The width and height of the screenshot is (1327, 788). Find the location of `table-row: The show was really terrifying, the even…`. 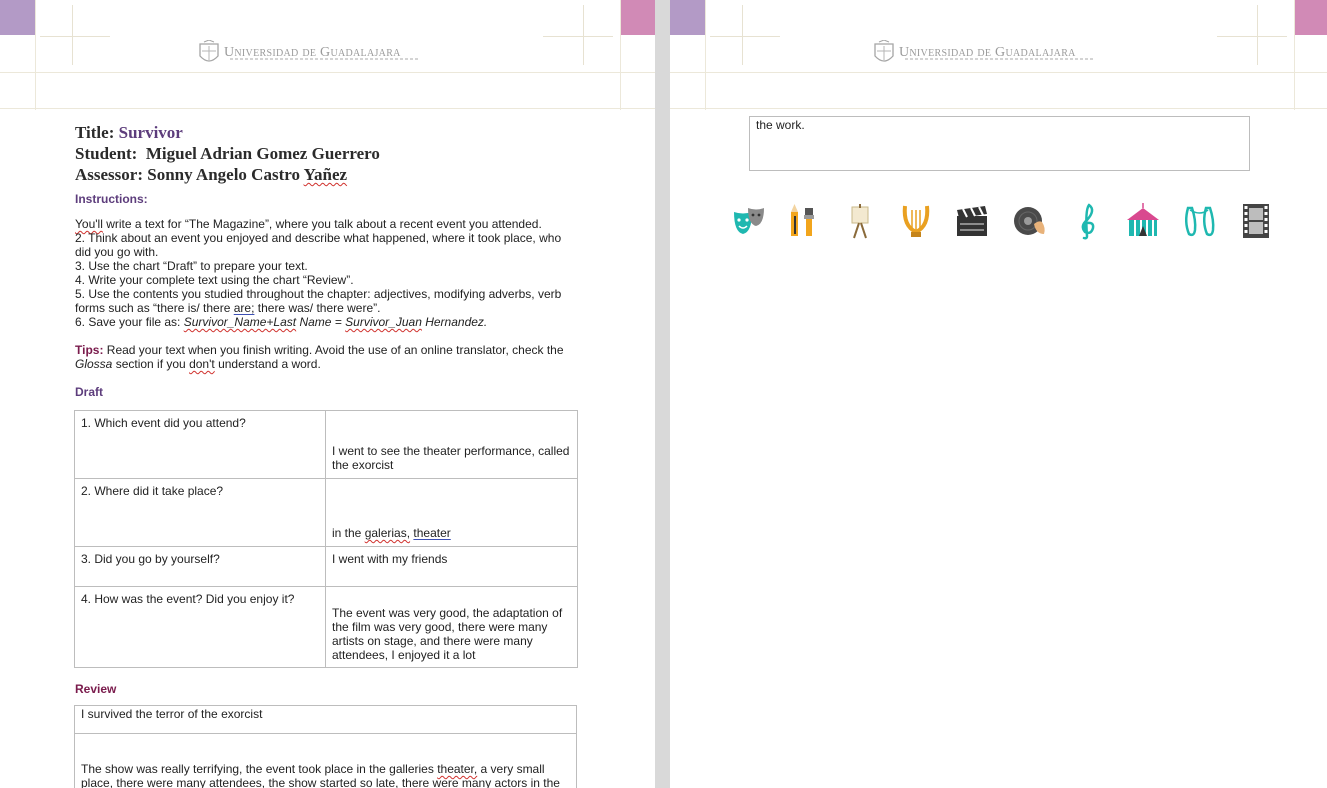

table-row: The show was really terrifying, the even… is located at coordinates (325, 760).